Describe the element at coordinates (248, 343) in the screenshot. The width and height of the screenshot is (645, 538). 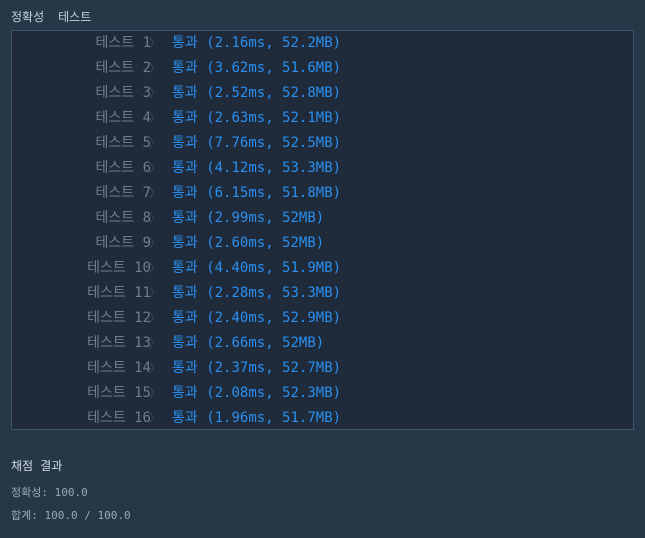
I see `test-pass-result: 통과 (2.66ms, 52MB)` at that location.